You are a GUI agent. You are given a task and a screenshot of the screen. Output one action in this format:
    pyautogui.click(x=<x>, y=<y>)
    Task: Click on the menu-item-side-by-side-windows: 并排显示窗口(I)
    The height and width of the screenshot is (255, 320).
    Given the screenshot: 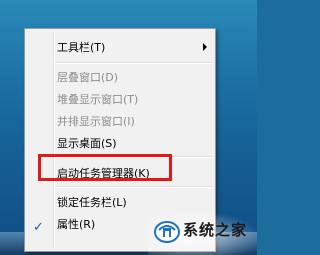 What is the action you would take?
    pyautogui.click(x=96, y=121)
    